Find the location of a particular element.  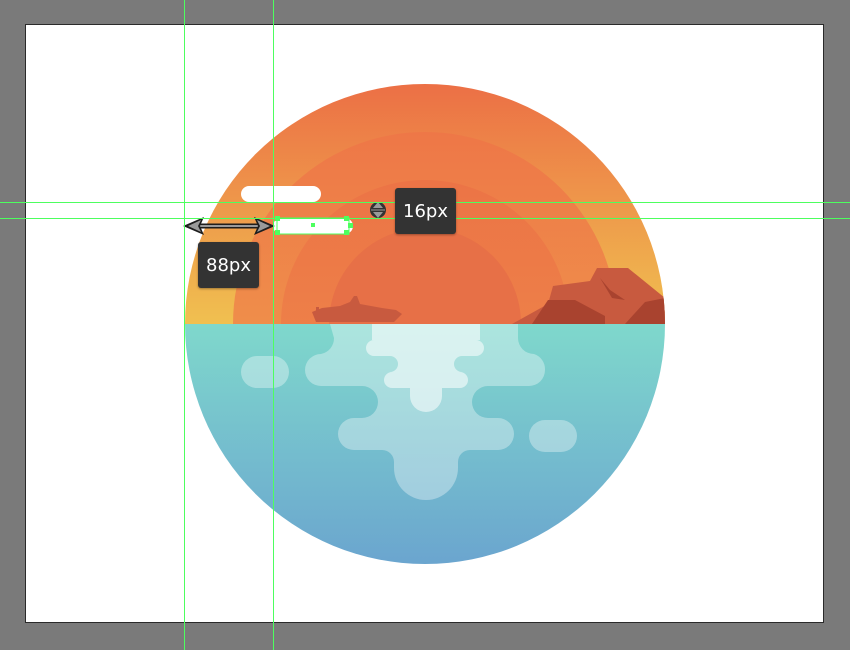

vertical-resize-icon is located at coordinates (378, 210).